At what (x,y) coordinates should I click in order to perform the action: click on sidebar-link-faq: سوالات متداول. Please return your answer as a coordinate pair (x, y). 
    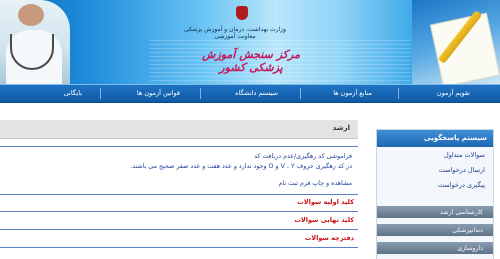
    Looking at the image, I should click on (464, 155).